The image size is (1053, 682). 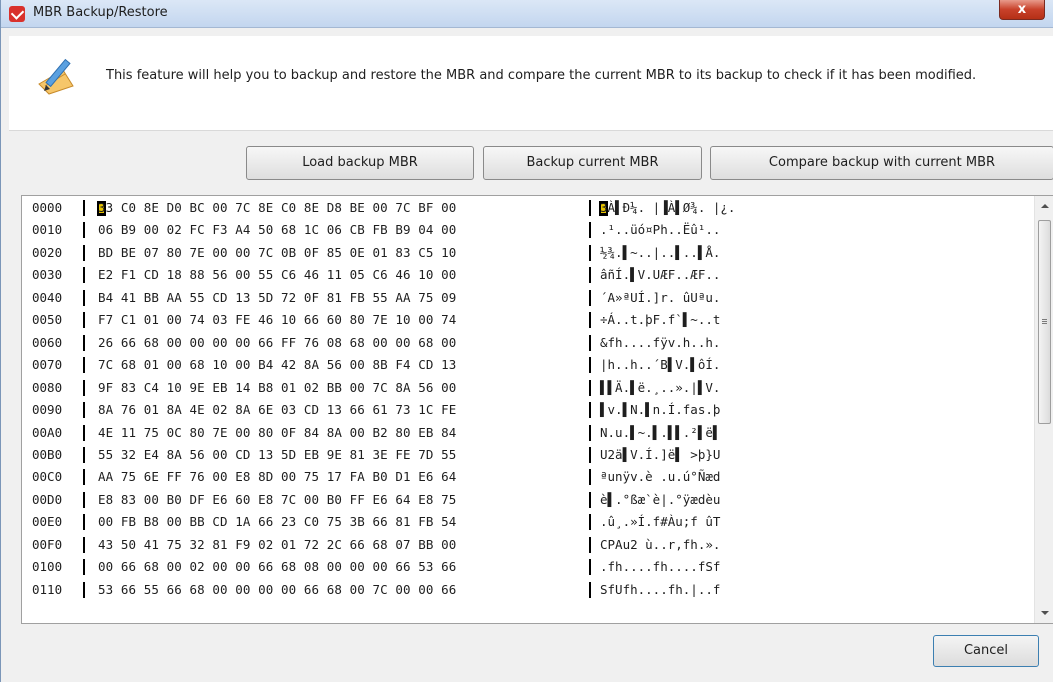 What do you see at coordinates (986, 651) in the screenshot?
I see `cancel-button: Cancel` at bounding box center [986, 651].